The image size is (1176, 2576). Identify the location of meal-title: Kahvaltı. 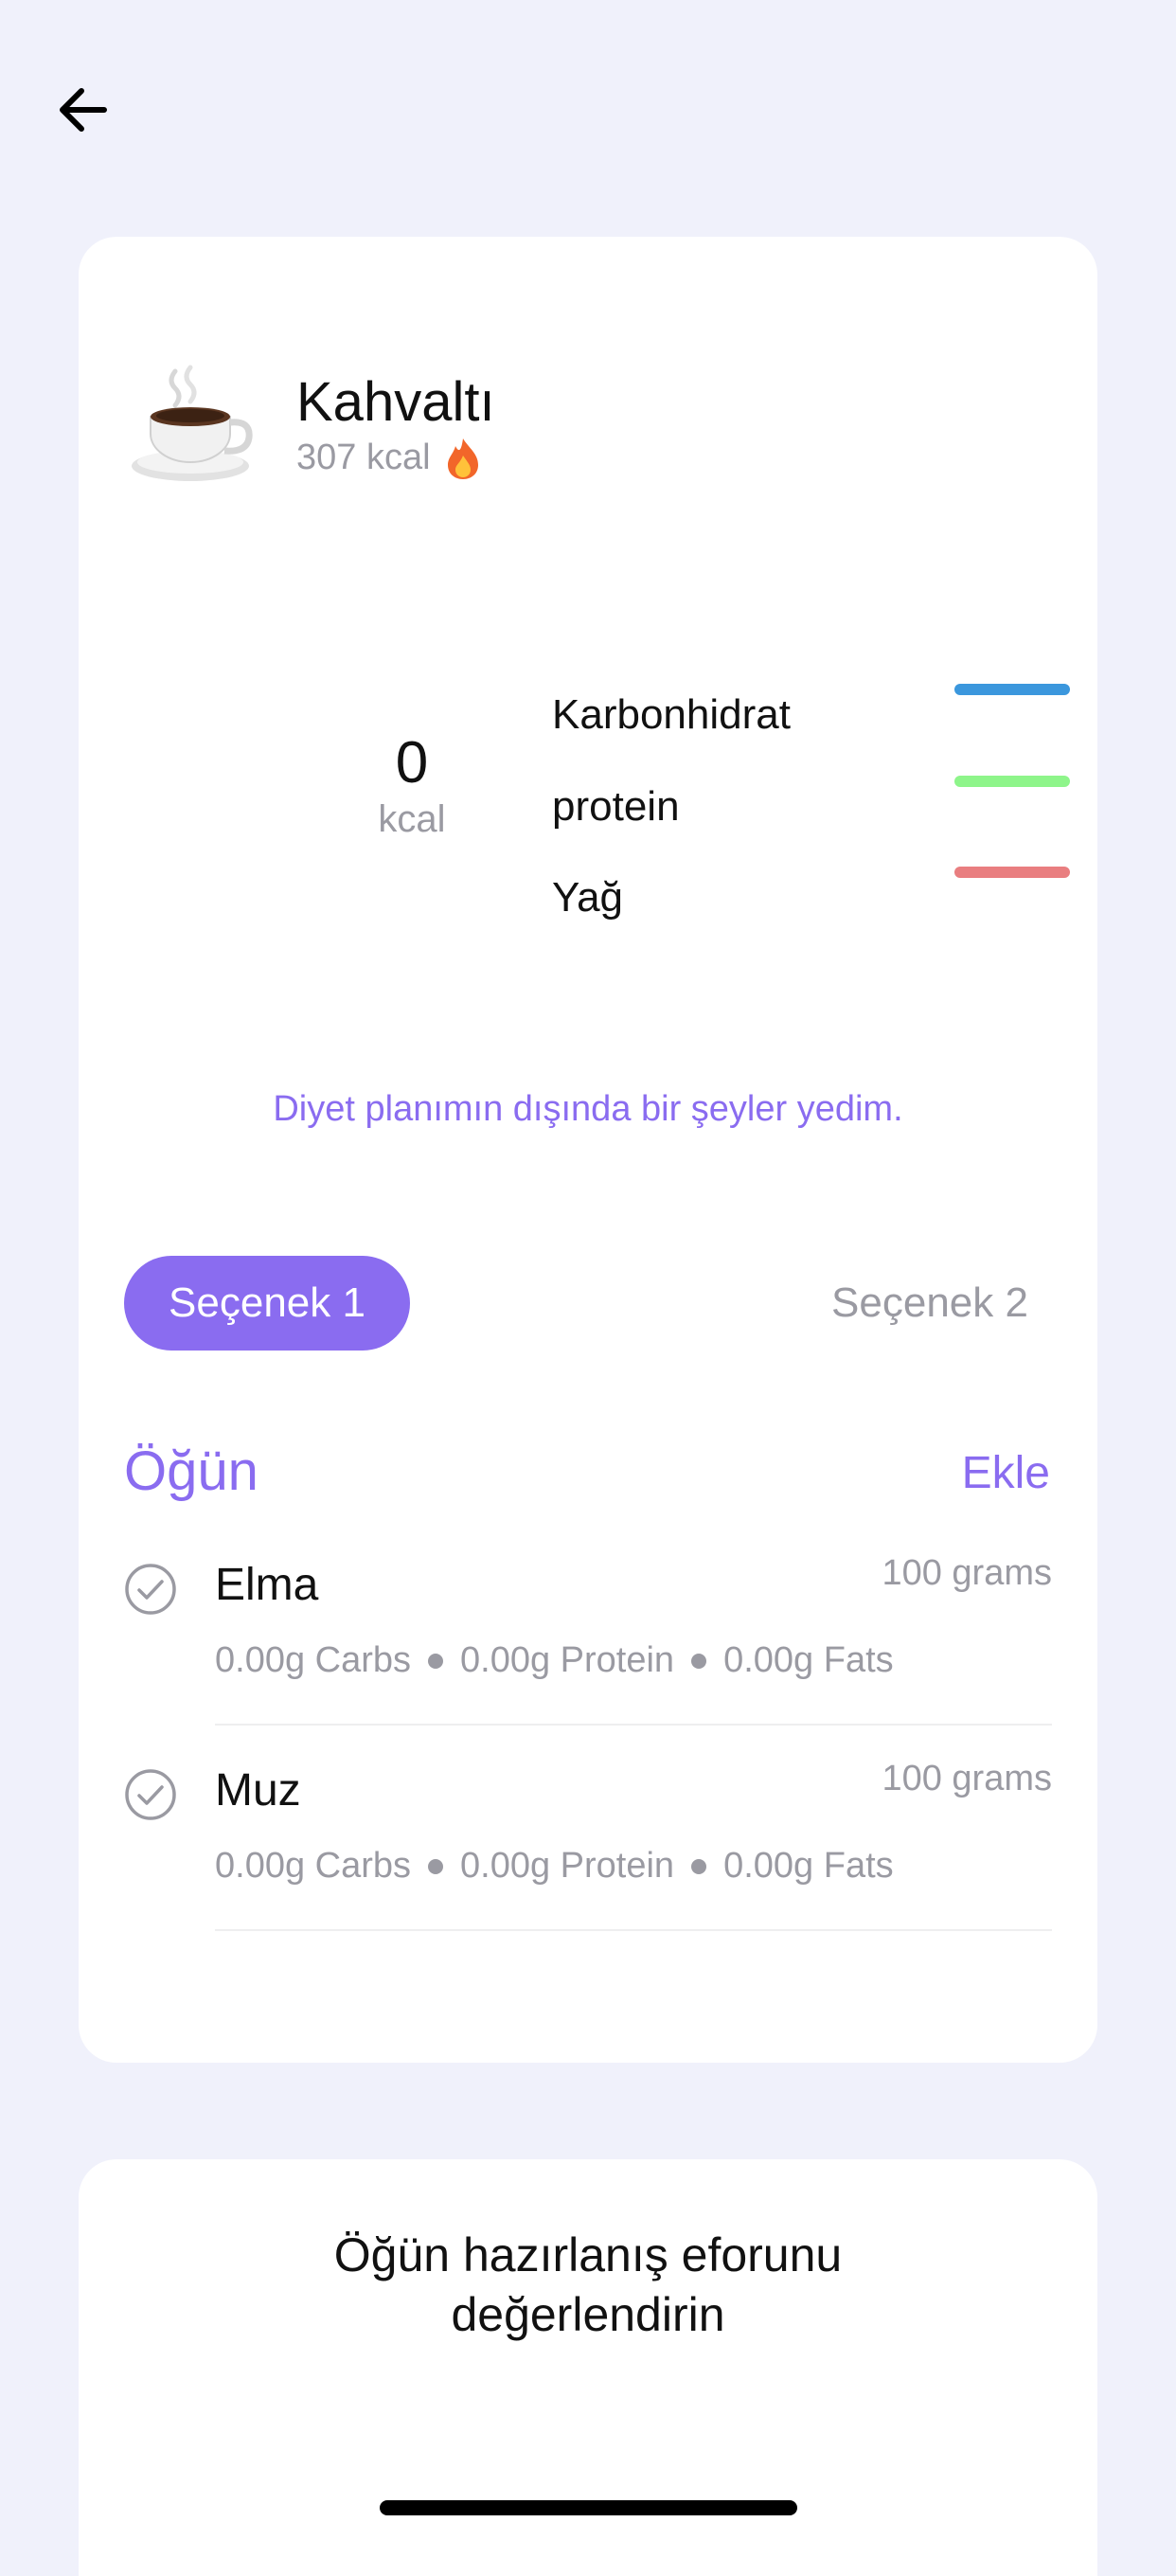
(395, 402).